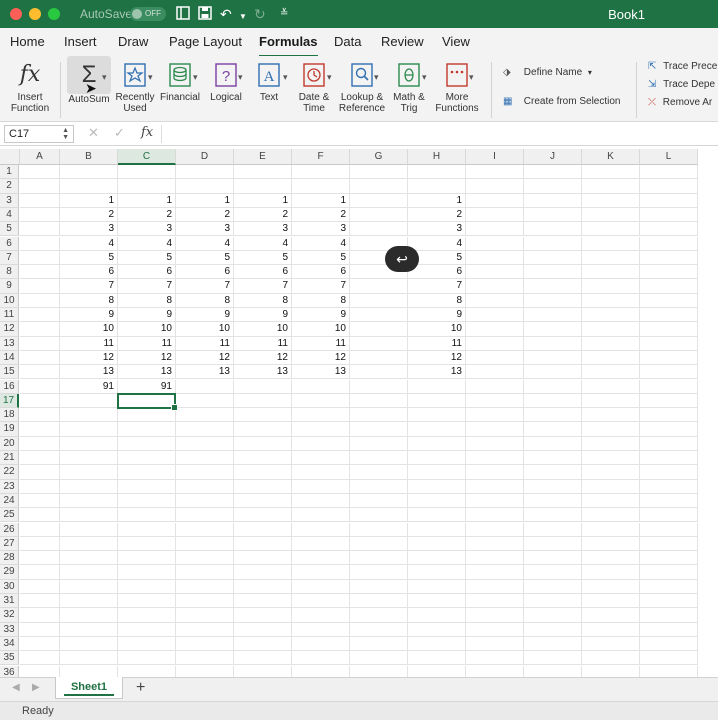 This screenshot has width=718, height=720. I want to click on cancel-entry-icon: ✕, so click(93, 133).